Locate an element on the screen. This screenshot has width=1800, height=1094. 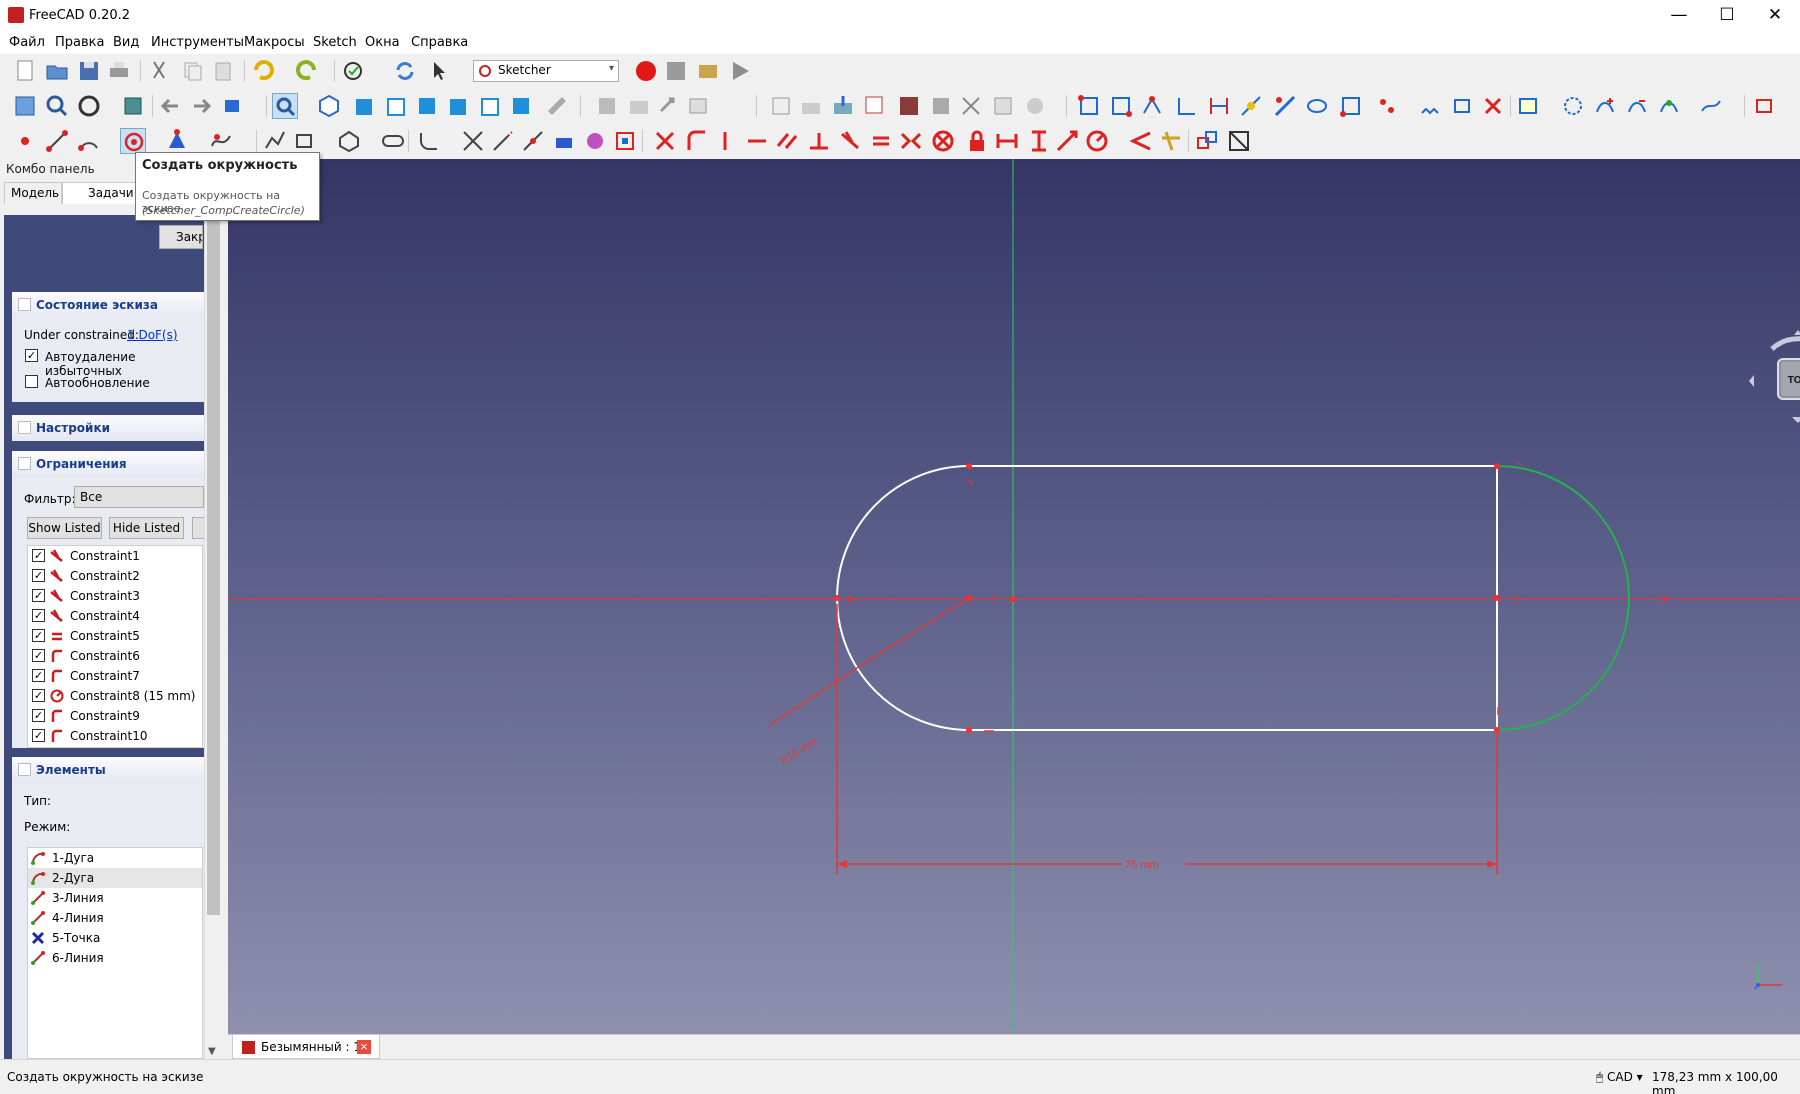
remove-axes-alignment-icon is located at coordinates (1463, 106).